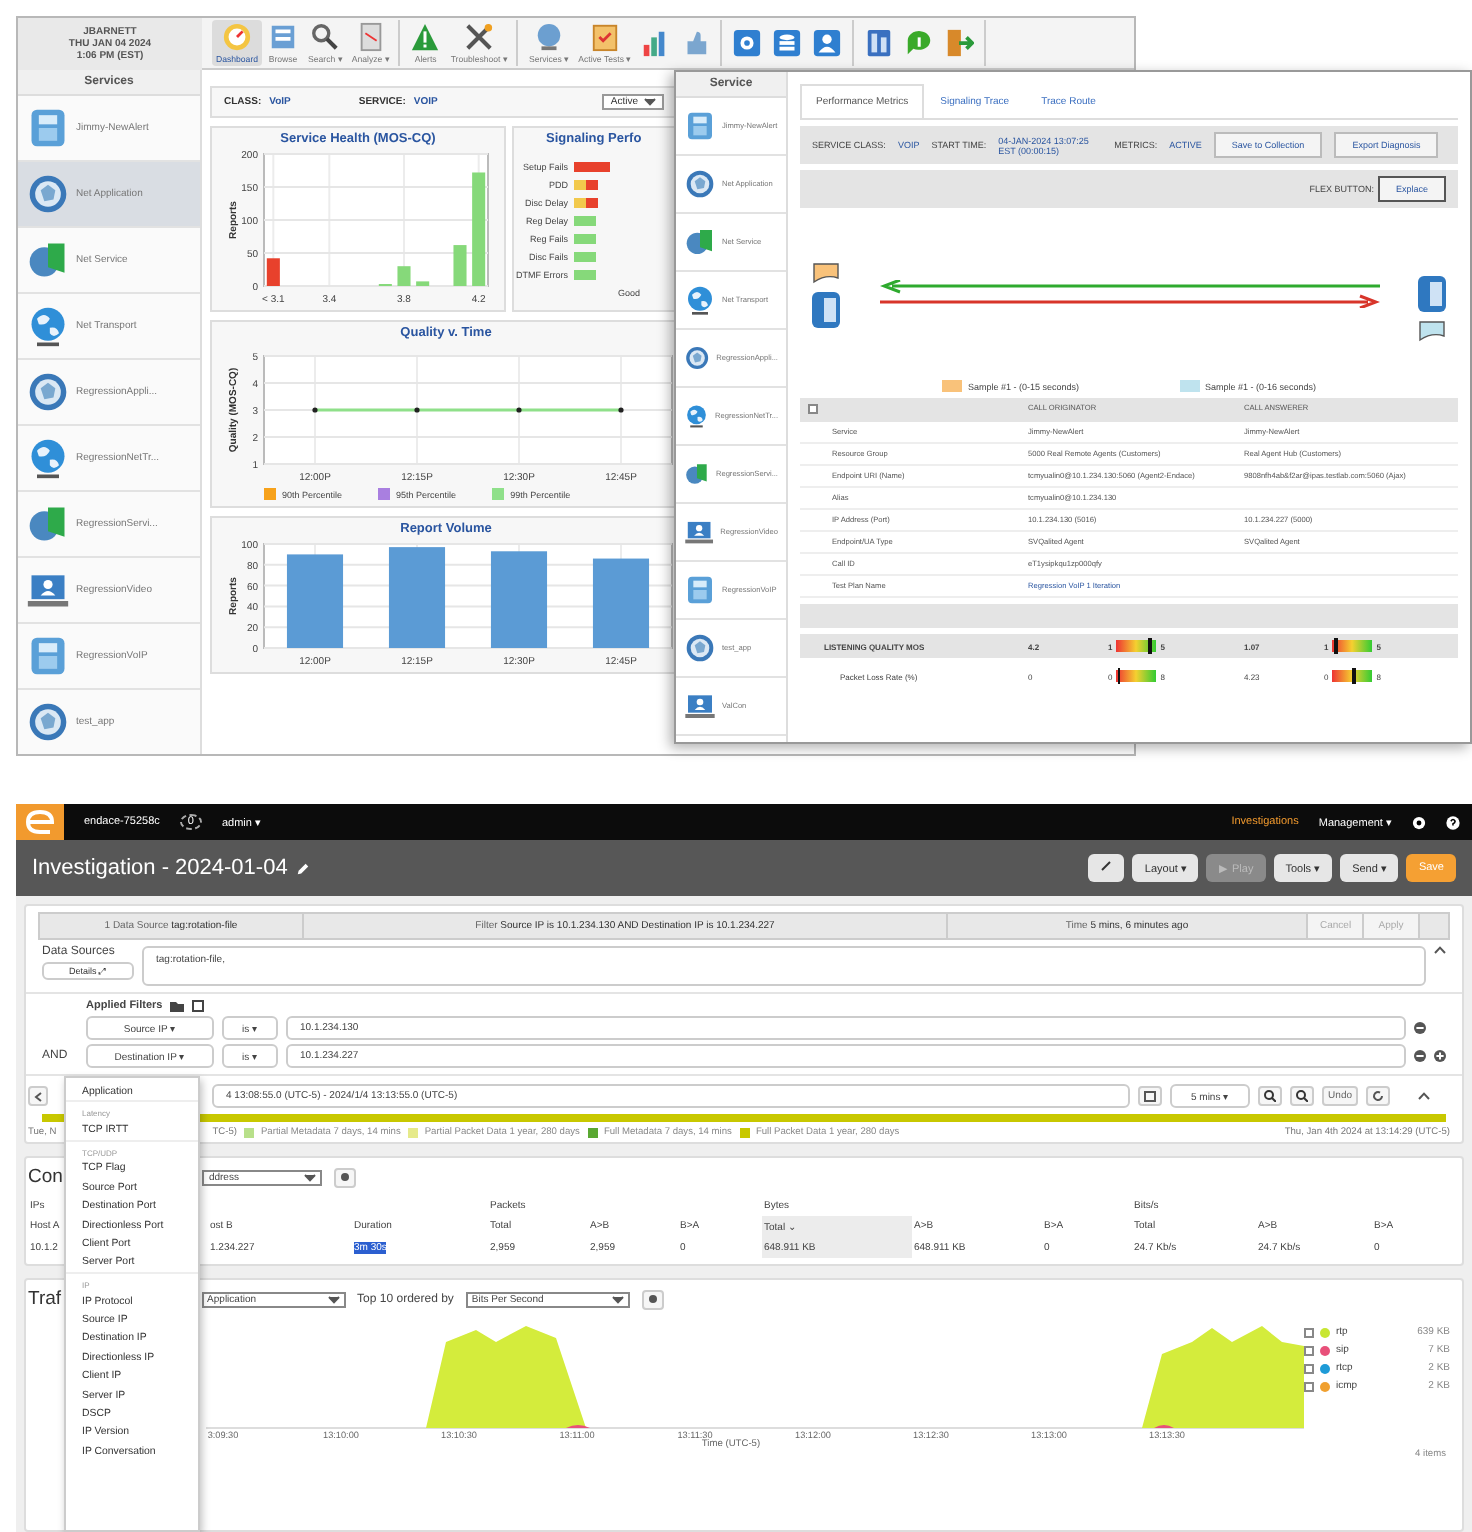 Image resolution: width=1472 pixels, height=1532 pixels. What do you see at coordinates (160, 868) in the screenshot?
I see `investigation-title: Investigation - 2024-01-04` at bounding box center [160, 868].